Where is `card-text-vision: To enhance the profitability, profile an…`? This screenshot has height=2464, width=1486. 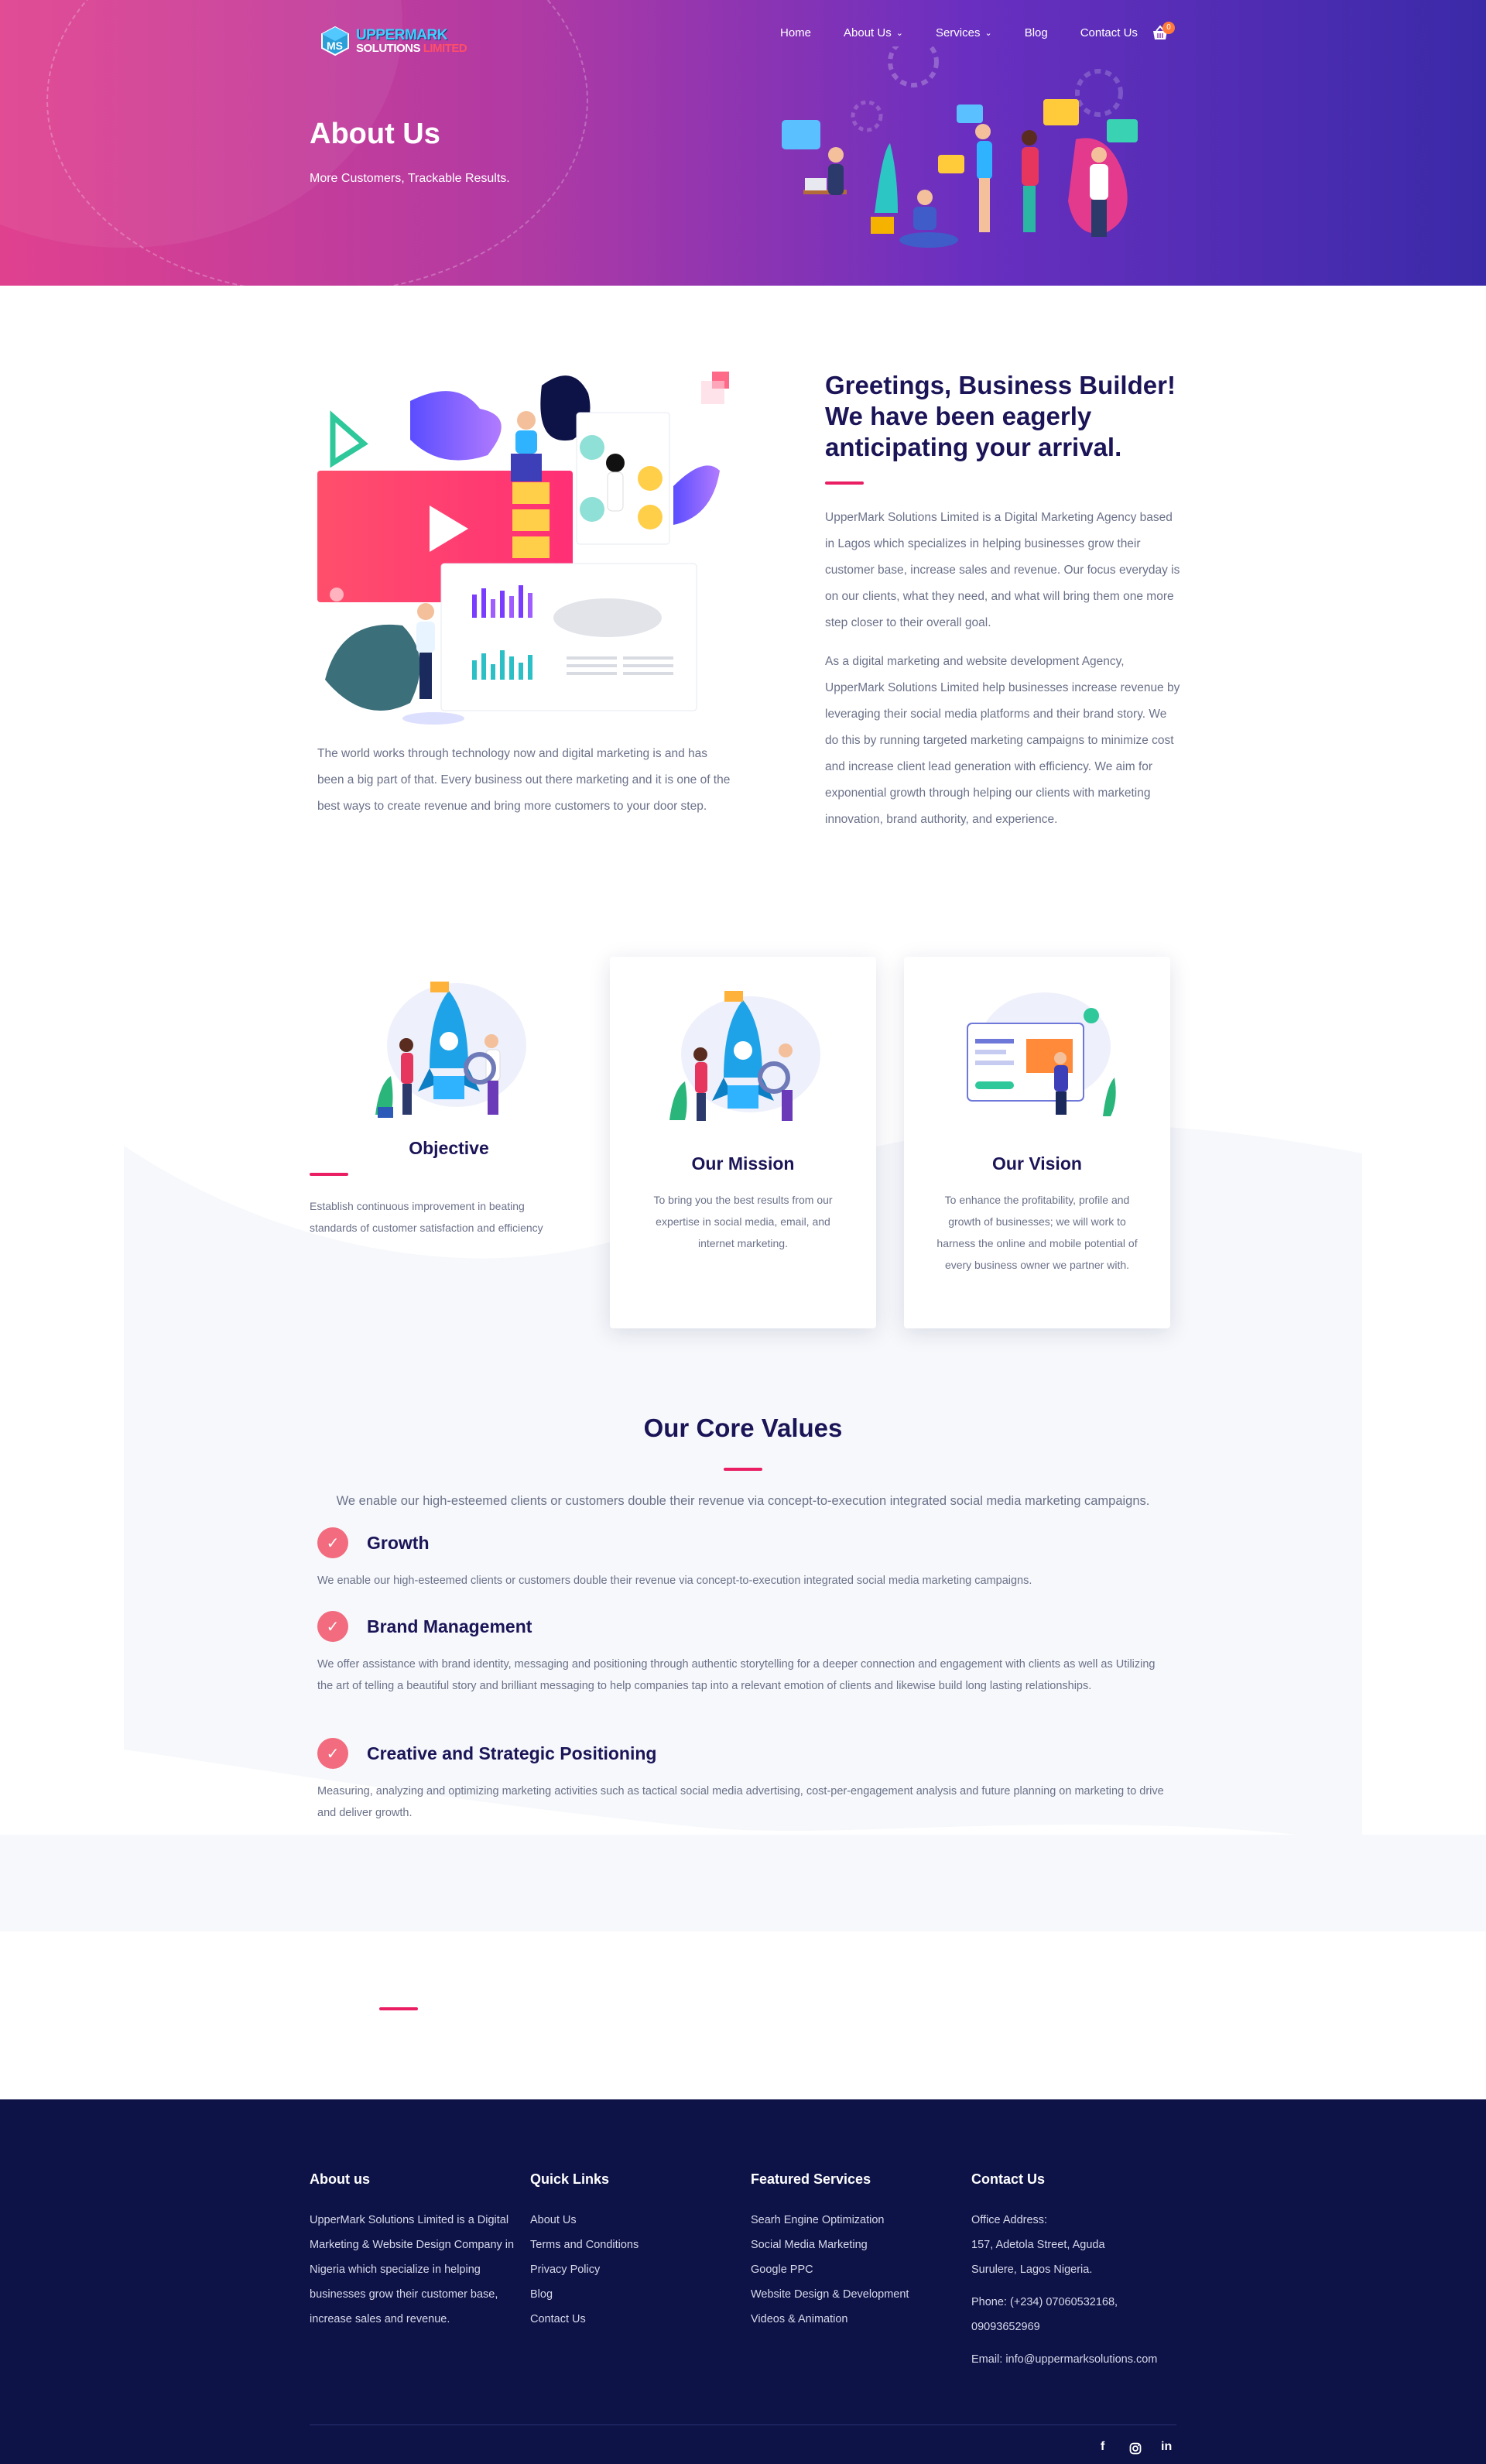 card-text-vision: To enhance the profitability, profile an… is located at coordinates (1037, 1233).